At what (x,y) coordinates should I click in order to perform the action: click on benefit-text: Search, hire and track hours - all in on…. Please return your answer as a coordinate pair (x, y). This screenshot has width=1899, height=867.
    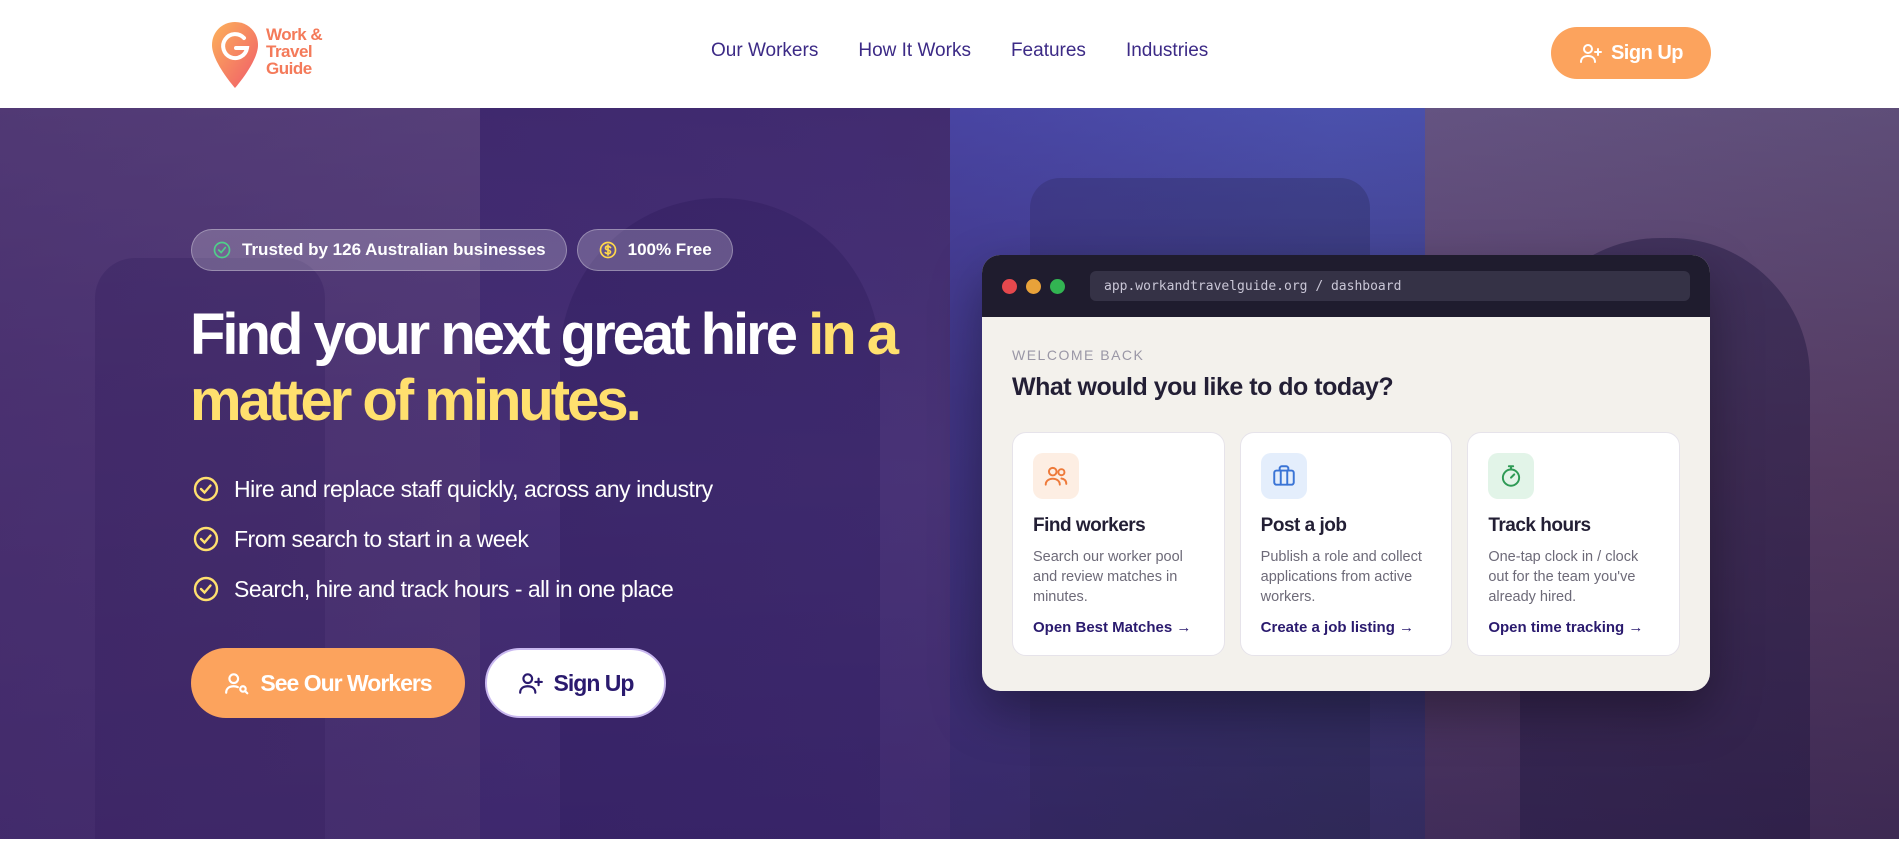
    Looking at the image, I should click on (454, 588).